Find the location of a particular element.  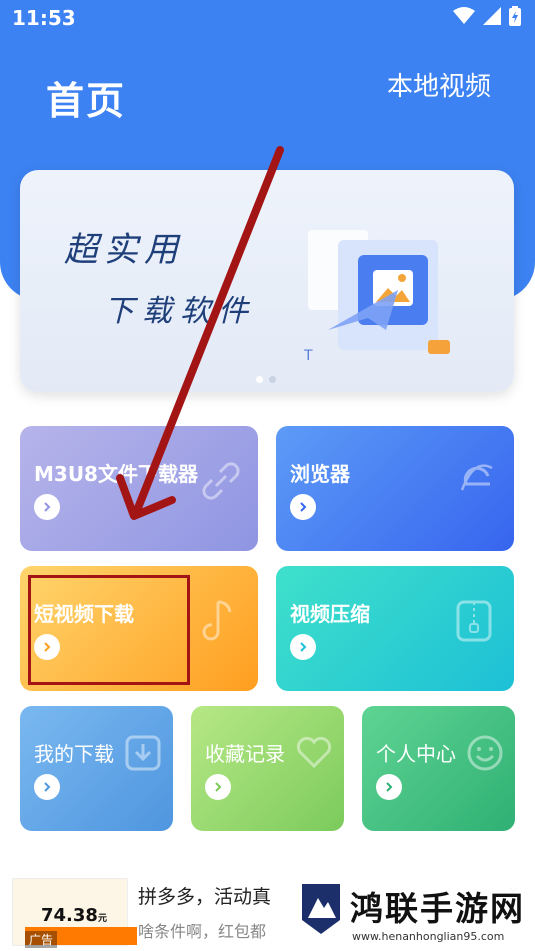

link-icon is located at coordinates (221, 481).